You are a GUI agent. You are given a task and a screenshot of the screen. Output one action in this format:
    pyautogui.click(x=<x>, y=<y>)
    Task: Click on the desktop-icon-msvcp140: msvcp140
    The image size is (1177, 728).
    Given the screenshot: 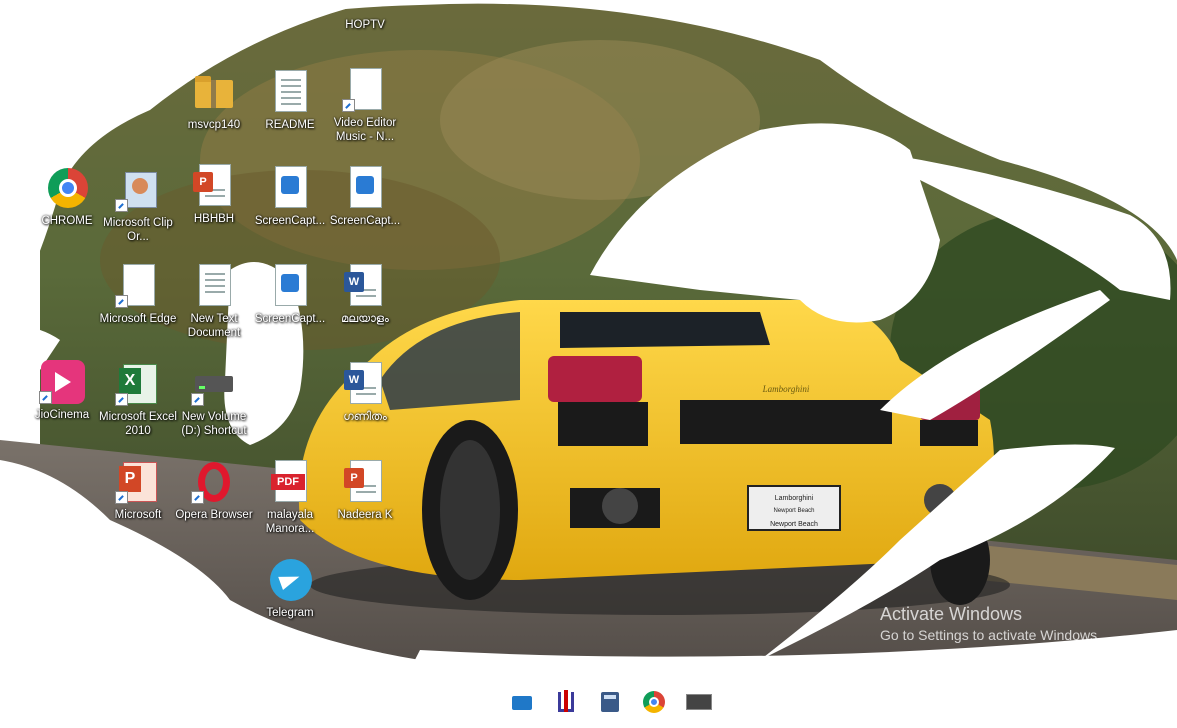 What is the action you would take?
    pyautogui.click(x=214, y=101)
    